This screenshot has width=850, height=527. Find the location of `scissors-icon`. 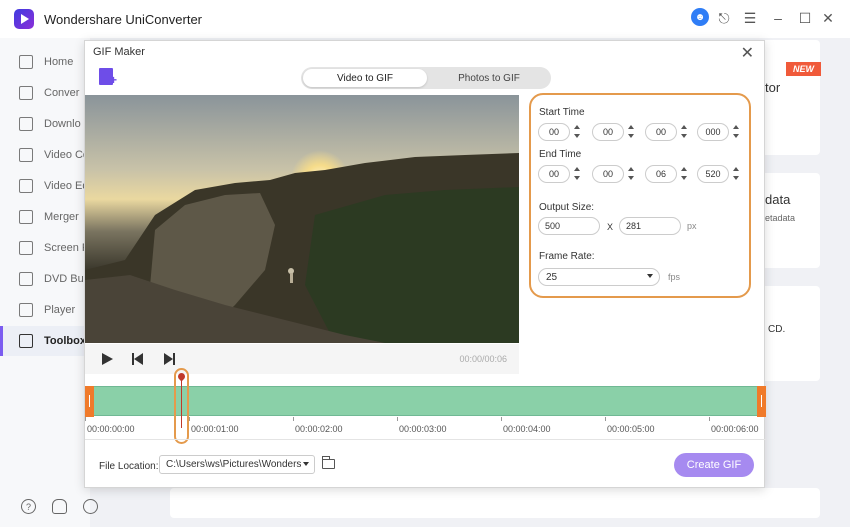

scissors-icon is located at coordinates (26, 186).